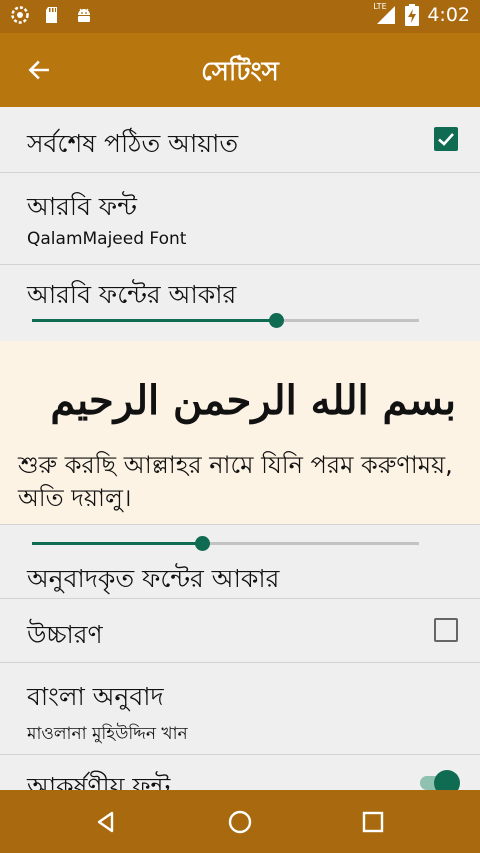 The width and height of the screenshot is (480, 853). I want to click on status-bar: LTE 4:02, so click(240, 16).